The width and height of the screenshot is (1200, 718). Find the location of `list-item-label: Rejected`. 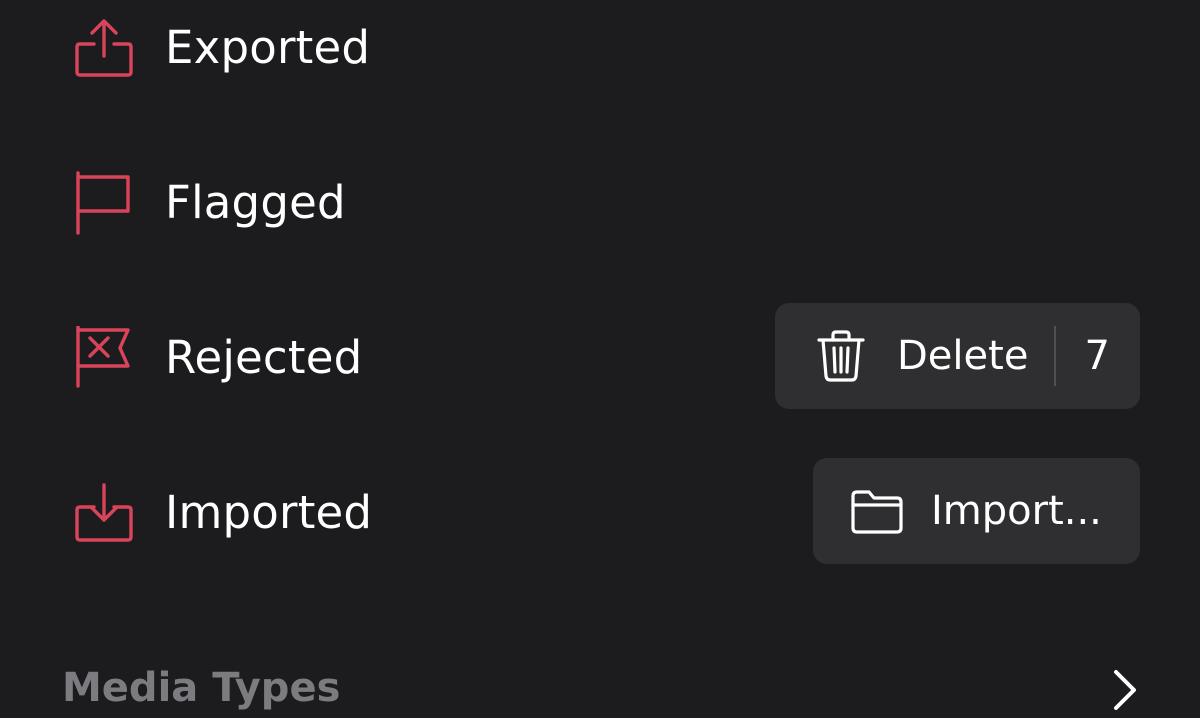

list-item-label: Rejected is located at coordinates (264, 357).